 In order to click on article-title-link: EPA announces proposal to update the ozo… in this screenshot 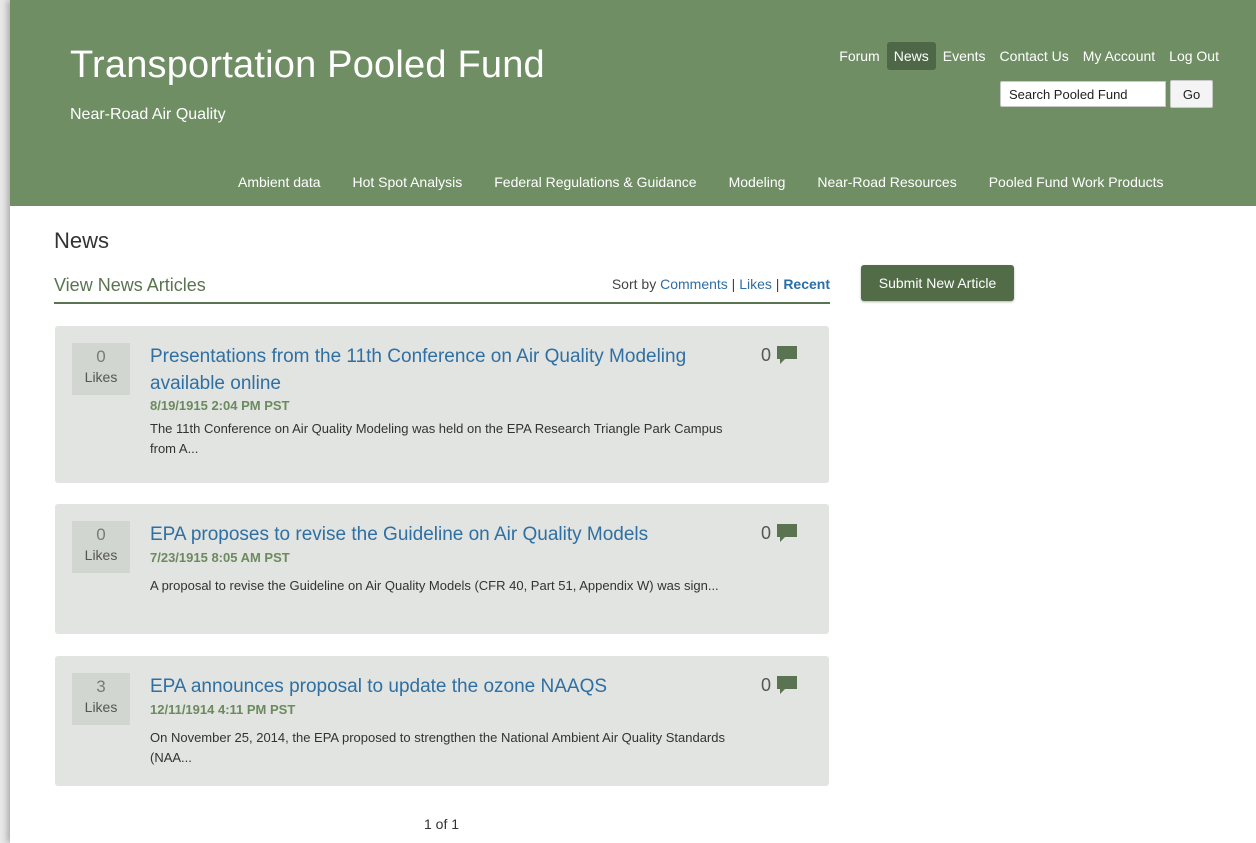, I will do `click(440, 686)`.